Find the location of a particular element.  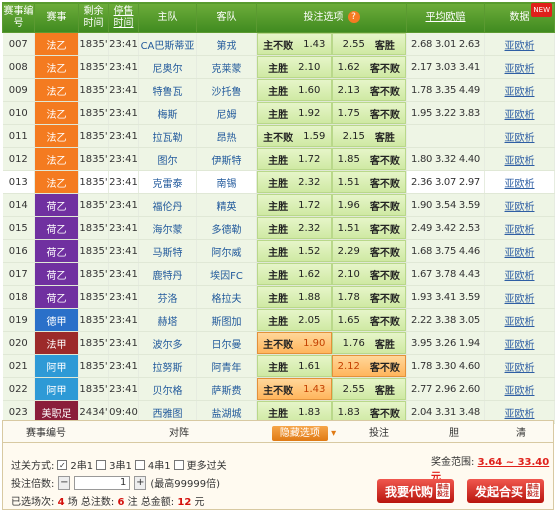

home-team: 马斯特 is located at coordinates (167, 251).